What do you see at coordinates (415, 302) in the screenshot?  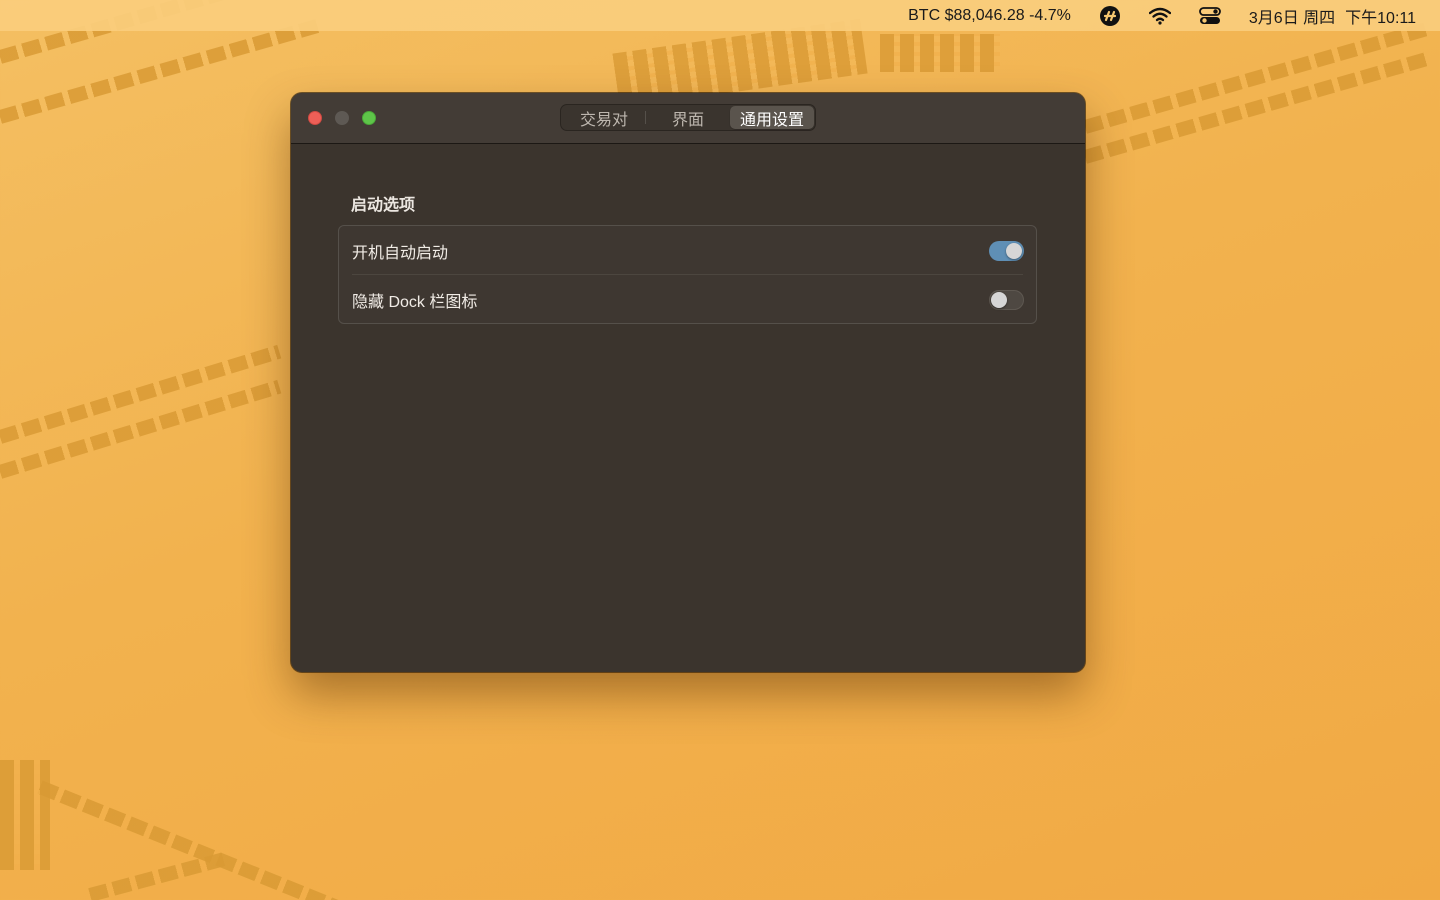 I see `option-label: 隐藏 Dock 栏图标` at bounding box center [415, 302].